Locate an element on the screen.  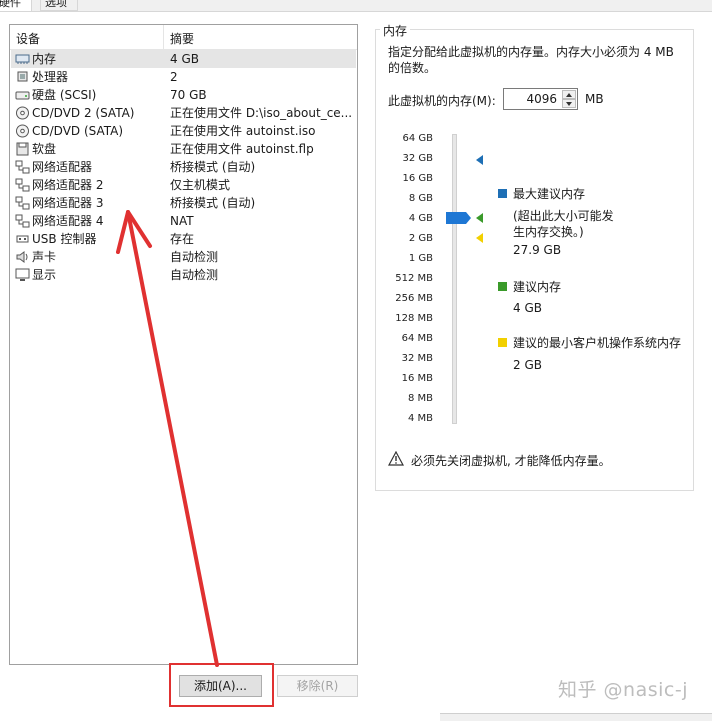
memory-scale-tick: 64 GB is located at coordinates (417, 138).